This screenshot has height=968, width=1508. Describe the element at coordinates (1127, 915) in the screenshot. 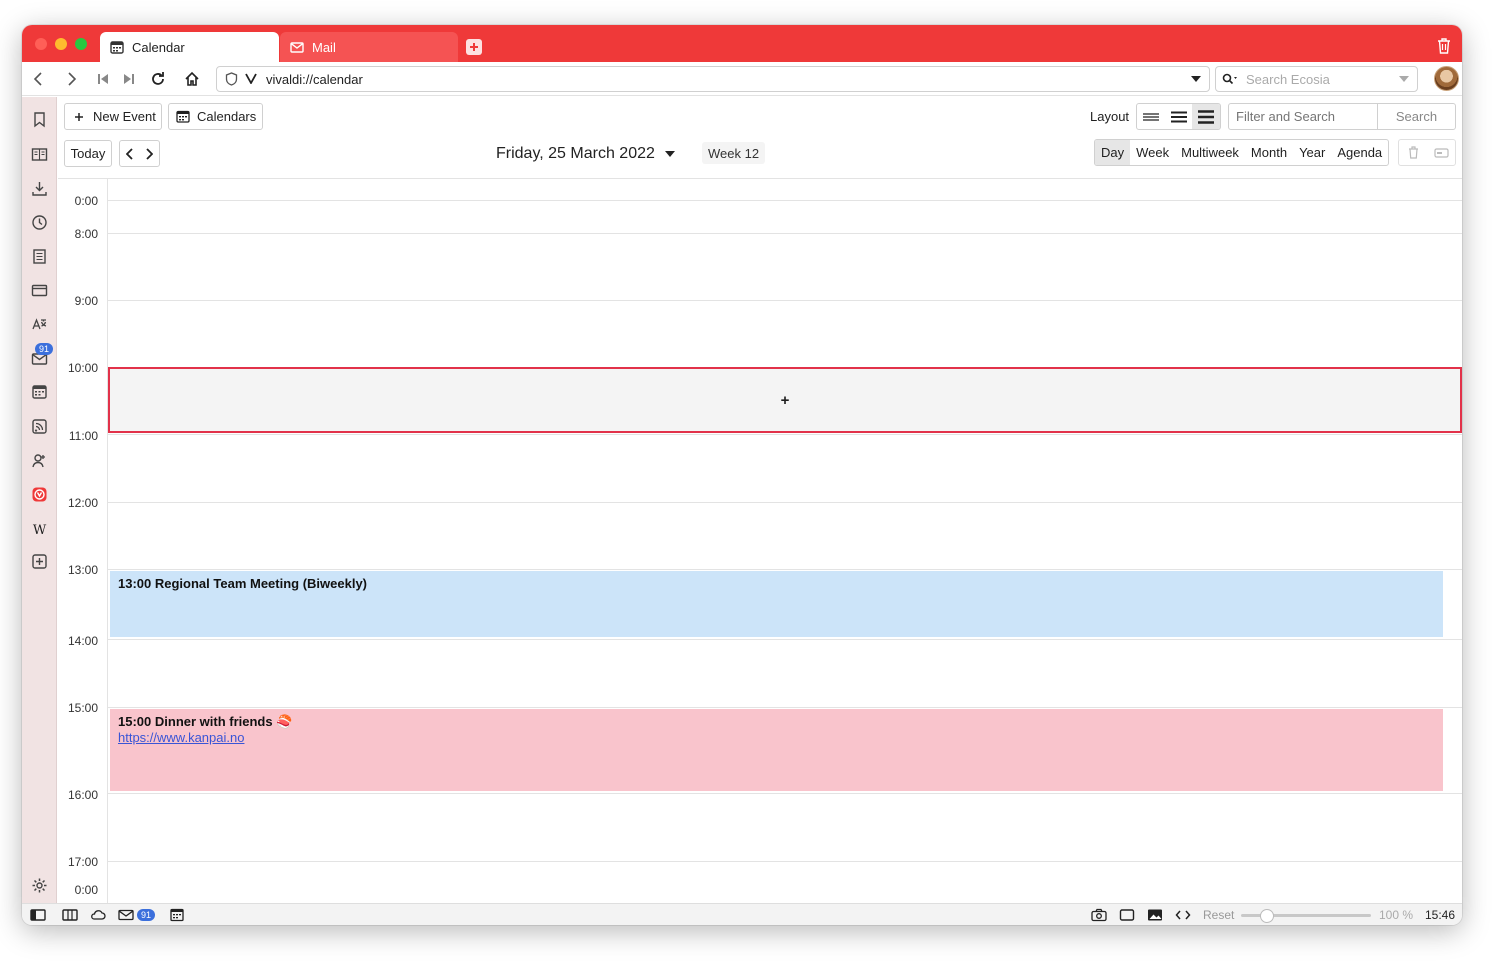

I see `window-icon` at that location.